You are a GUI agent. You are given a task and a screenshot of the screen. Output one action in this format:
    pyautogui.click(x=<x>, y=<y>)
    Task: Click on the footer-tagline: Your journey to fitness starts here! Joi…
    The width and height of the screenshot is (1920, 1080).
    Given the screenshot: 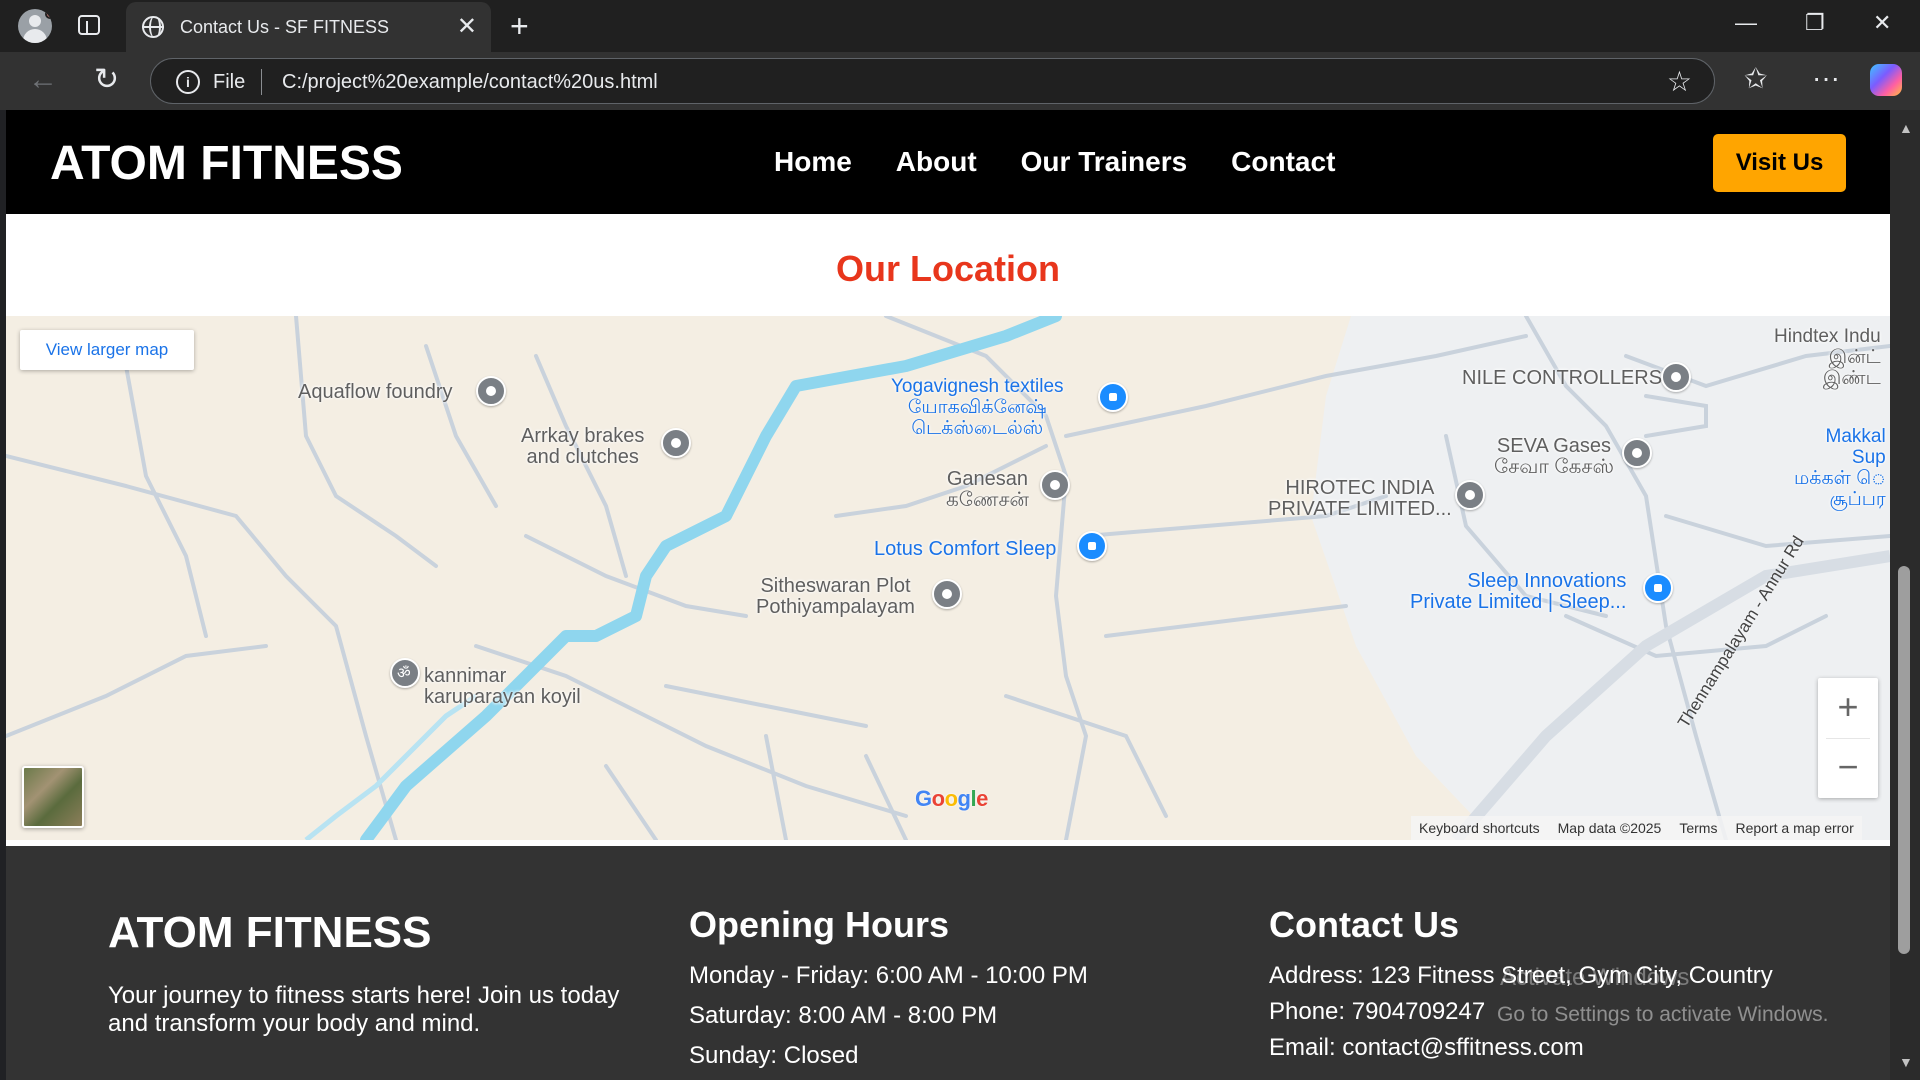 What is the action you would take?
    pyautogui.click(x=364, y=1009)
    